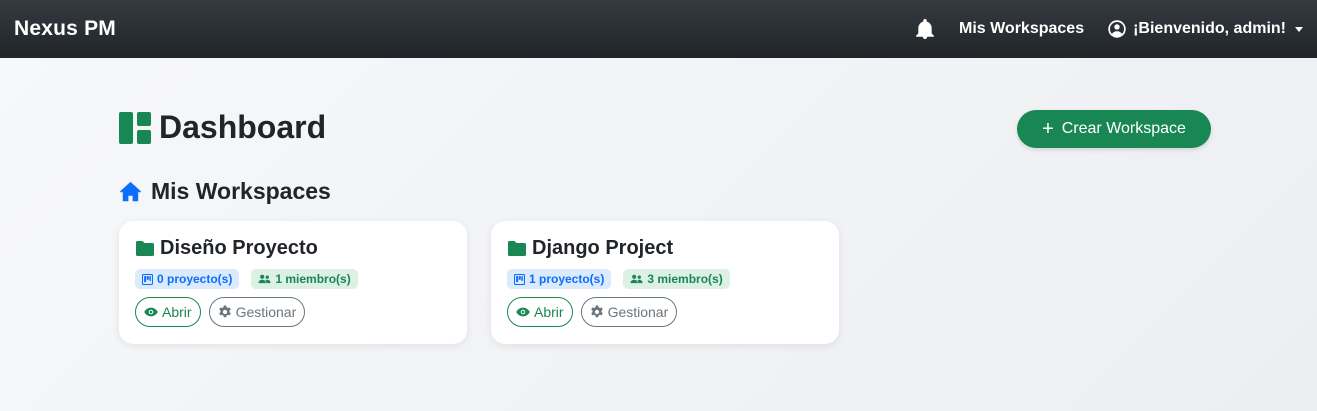  I want to click on user-menu-dropdown: ¡Bienvenido, admin!, so click(1205, 29).